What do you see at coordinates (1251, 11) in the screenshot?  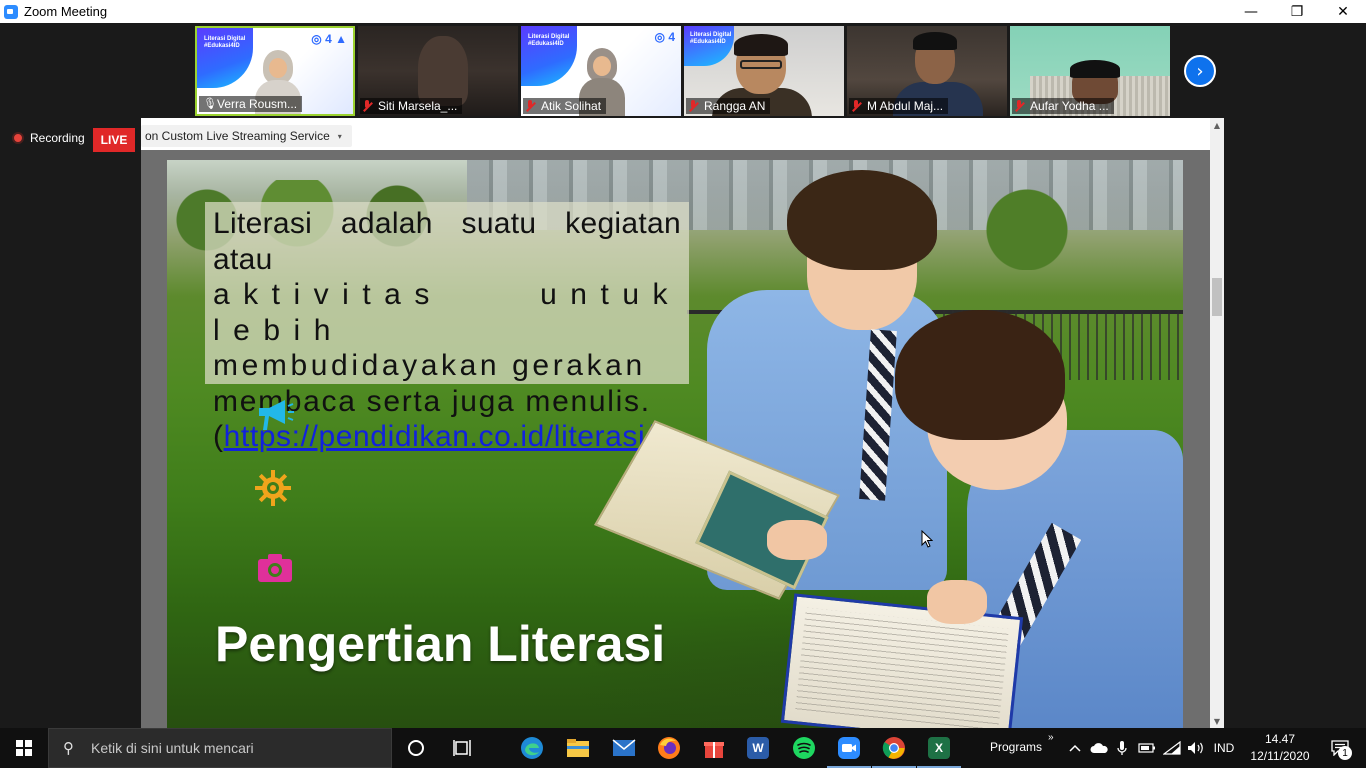 I see `minimize-button: —` at bounding box center [1251, 11].